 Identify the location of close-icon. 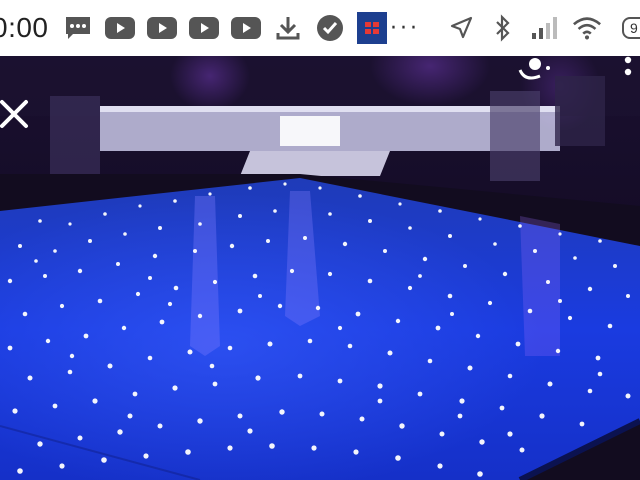
(14, 114).